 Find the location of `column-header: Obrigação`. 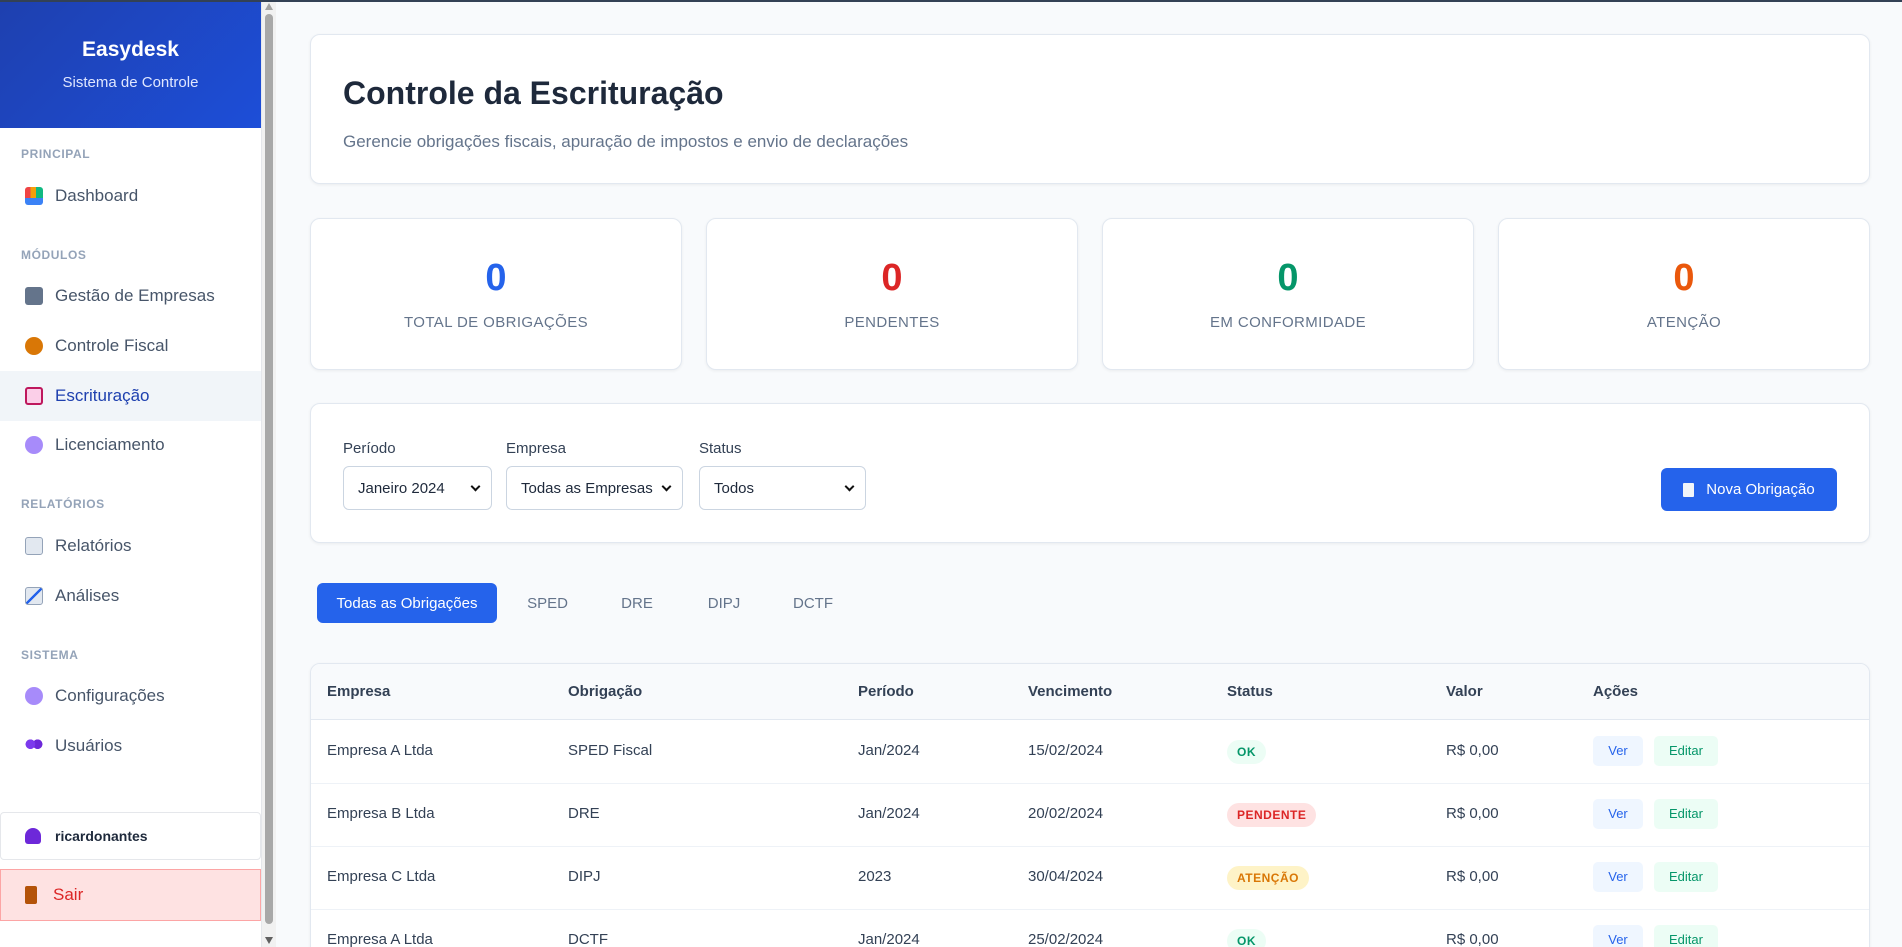

column-header: Obrigação is located at coordinates (605, 691).